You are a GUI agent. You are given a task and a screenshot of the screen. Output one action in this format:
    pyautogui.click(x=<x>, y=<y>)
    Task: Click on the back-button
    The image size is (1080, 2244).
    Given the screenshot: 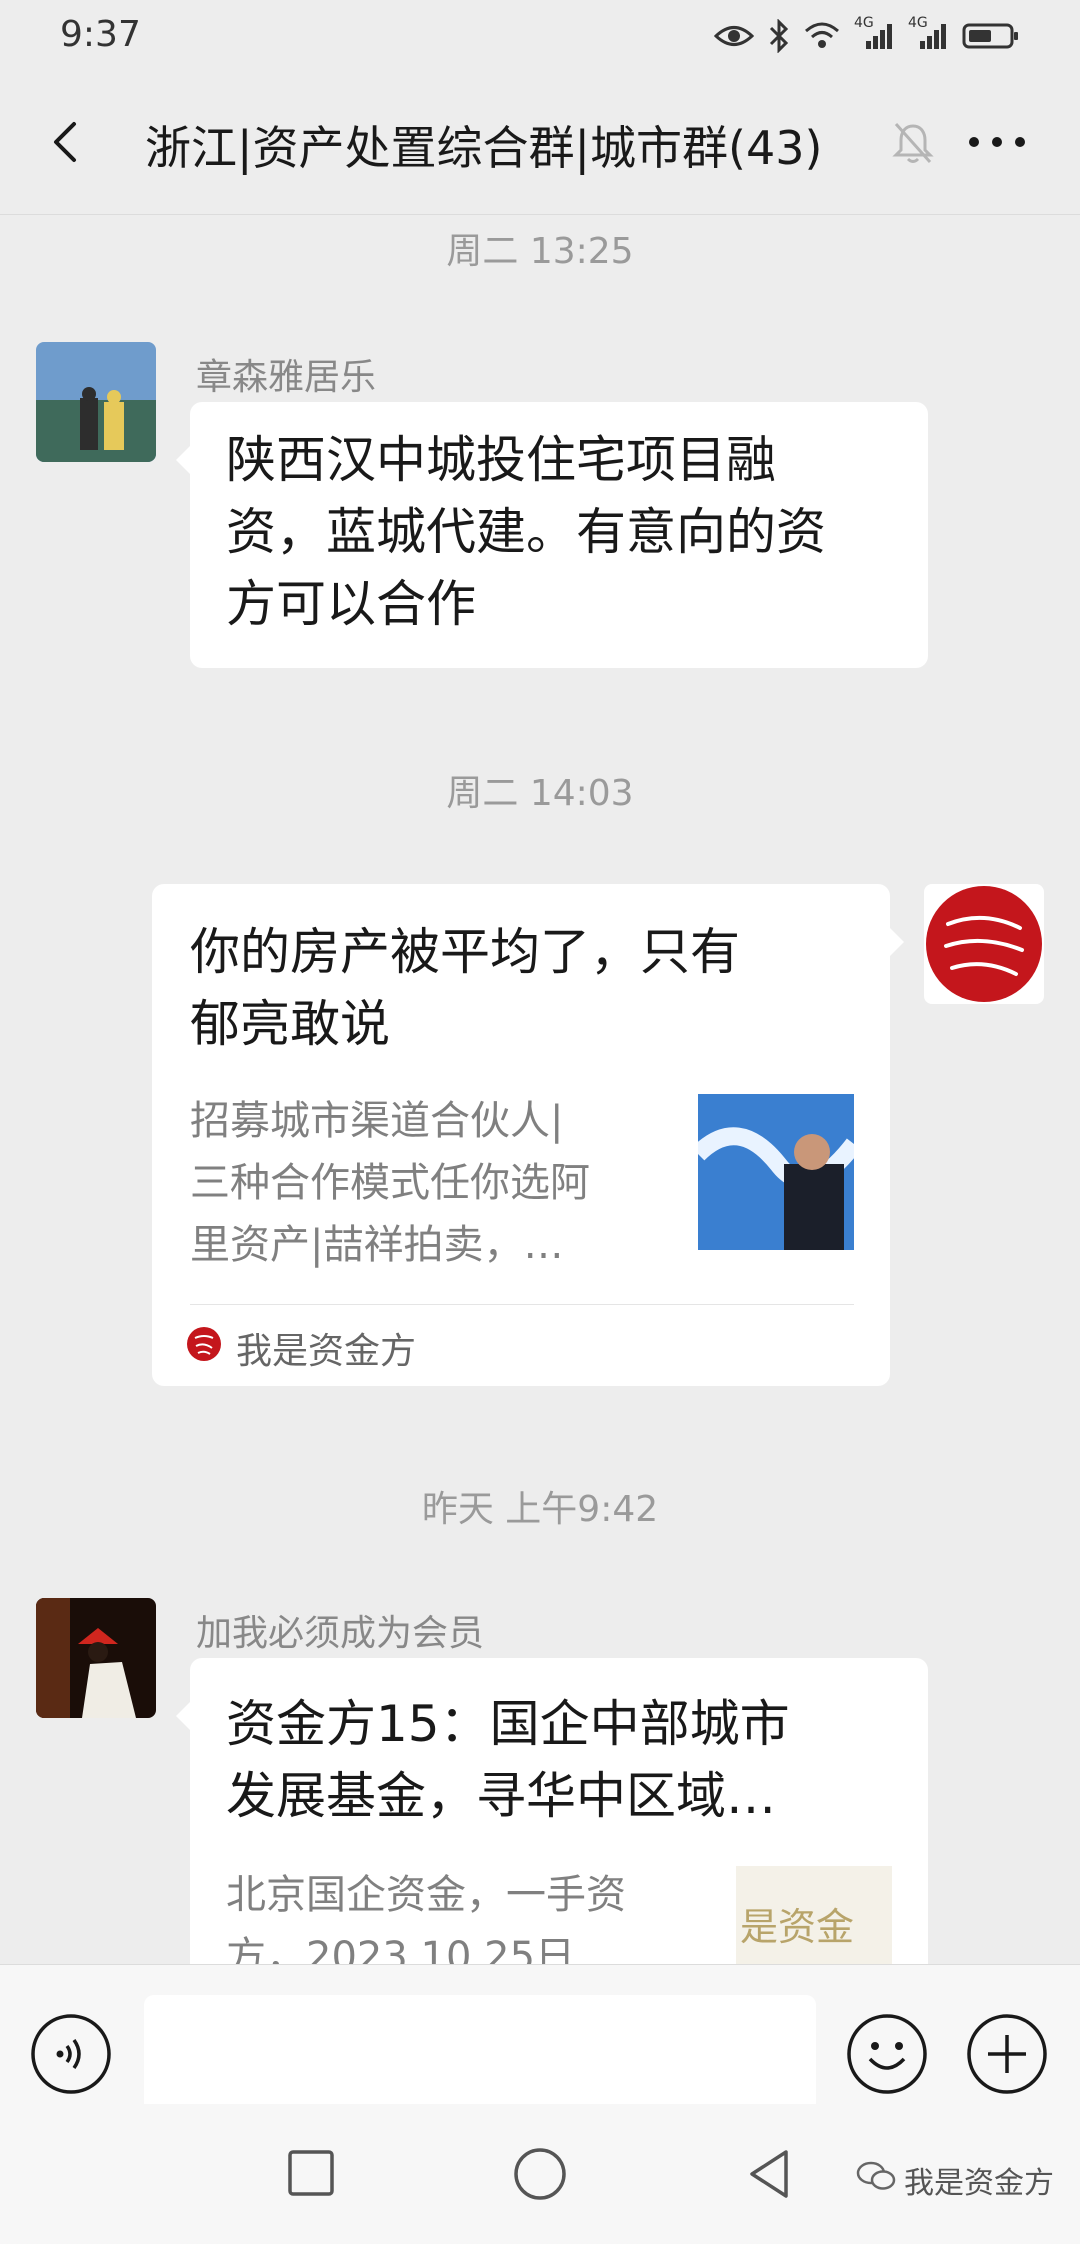 What is the action you would take?
    pyautogui.click(x=66, y=142)
    